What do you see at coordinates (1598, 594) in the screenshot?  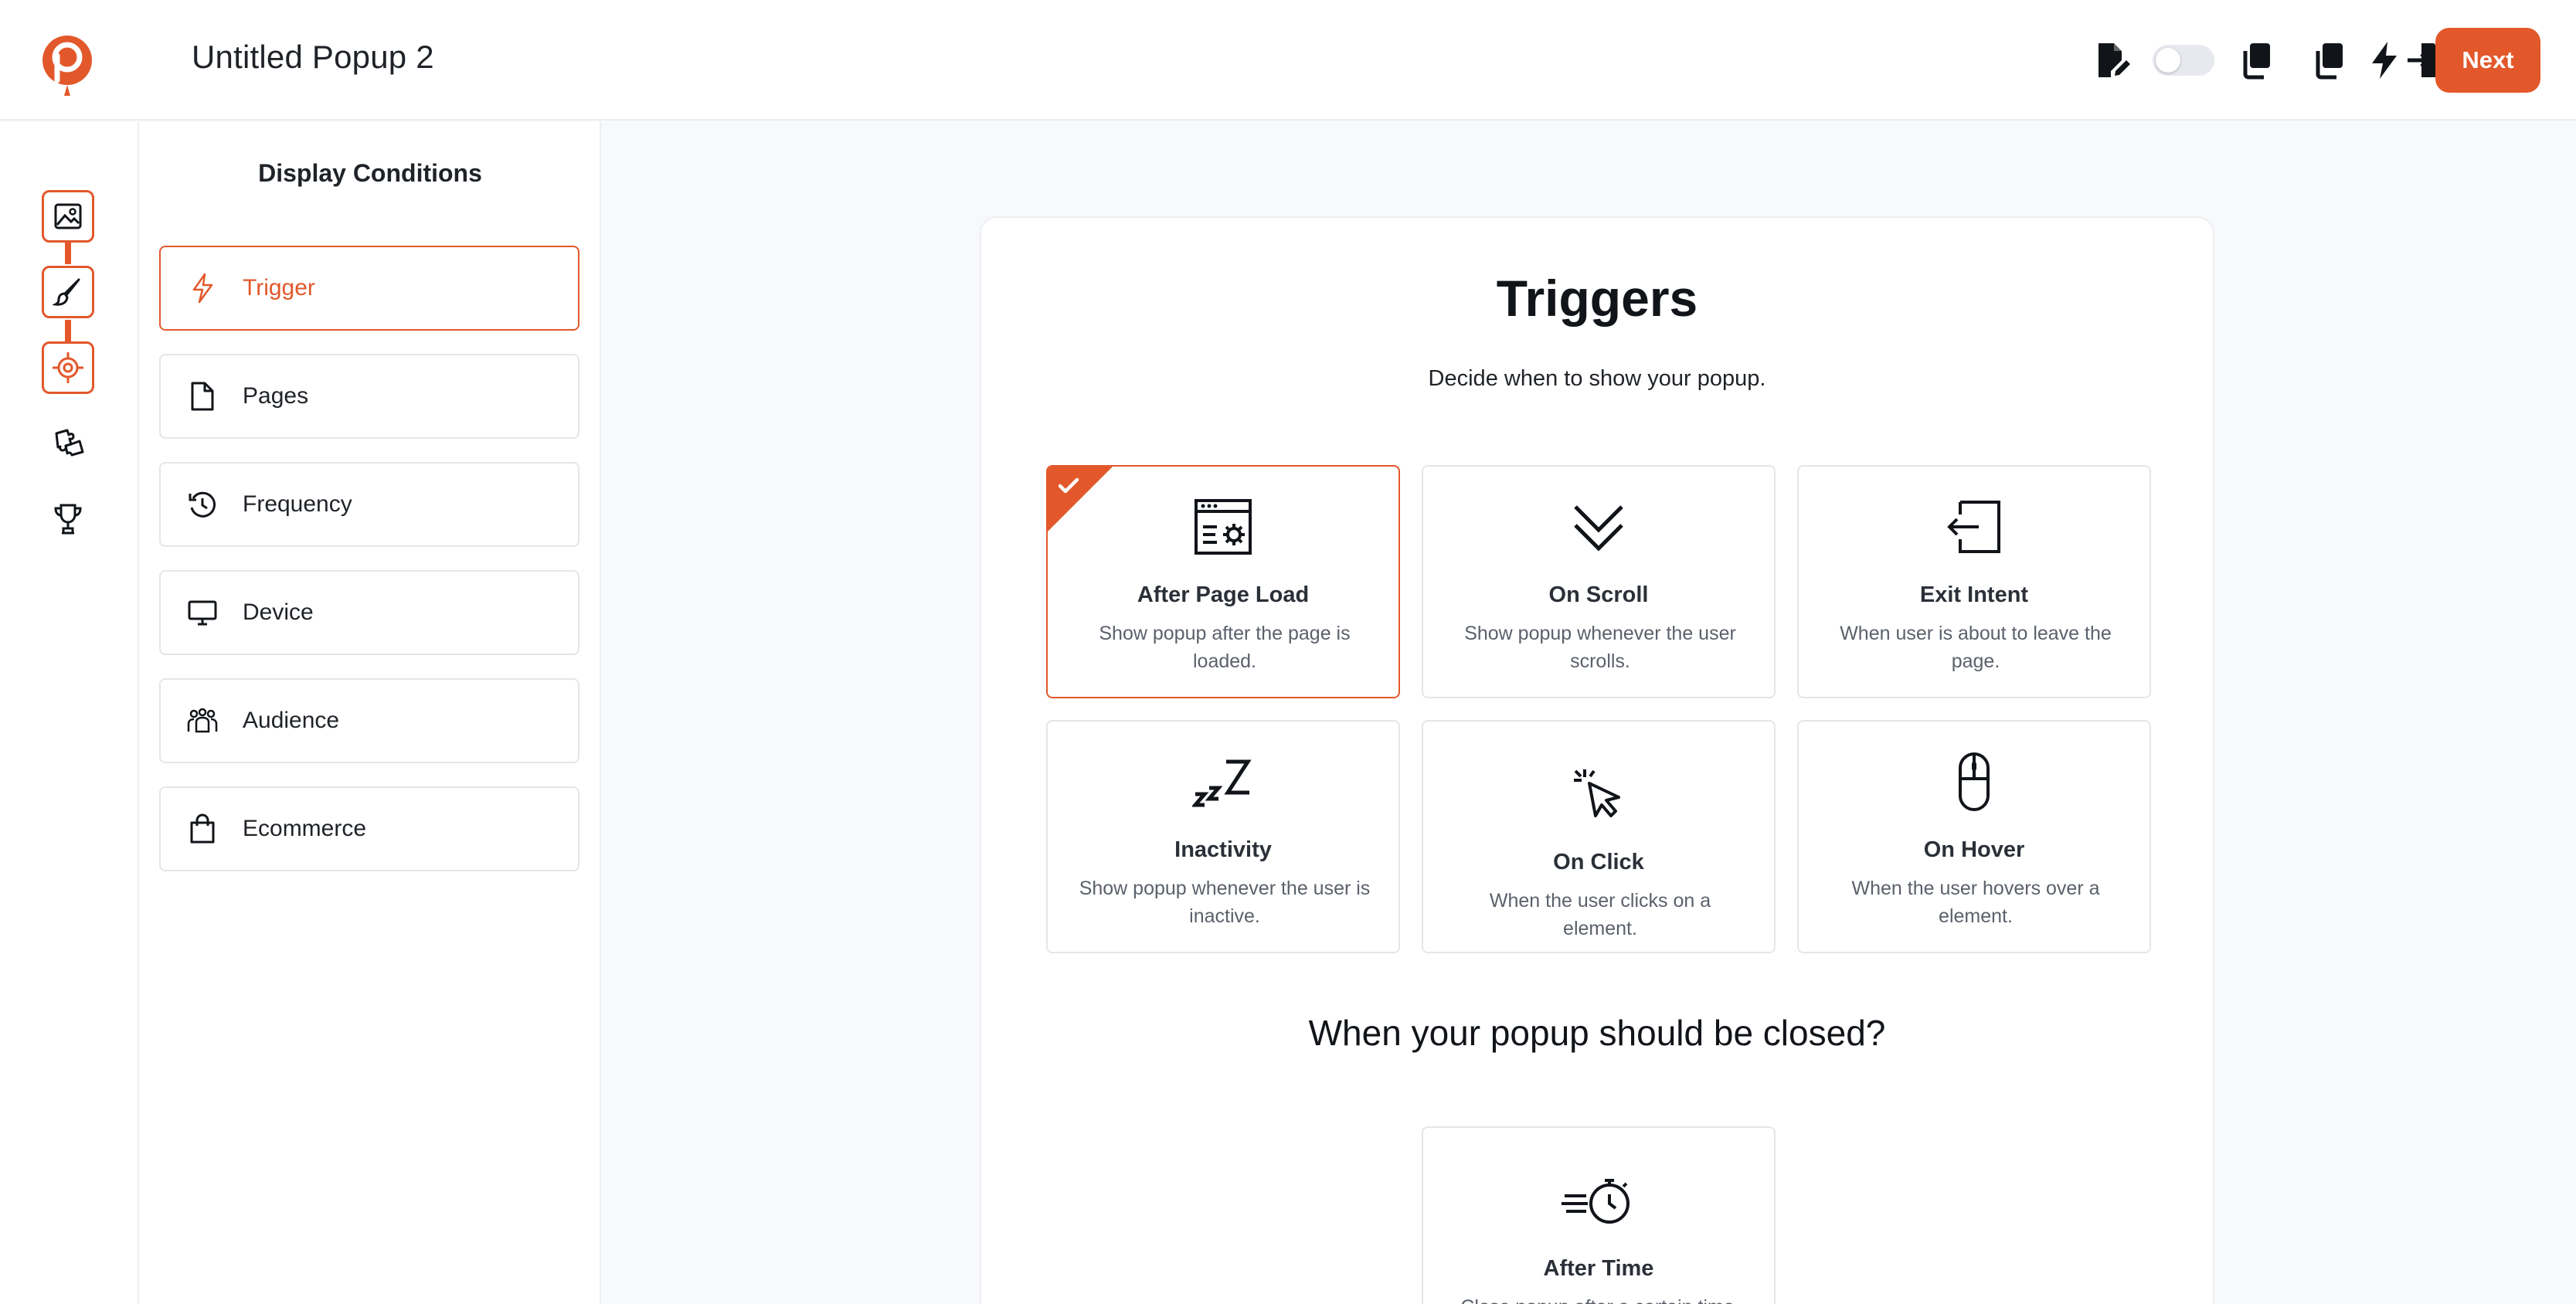 I see `trigger-title: On Scroll` at bounding box center [1598, 594].